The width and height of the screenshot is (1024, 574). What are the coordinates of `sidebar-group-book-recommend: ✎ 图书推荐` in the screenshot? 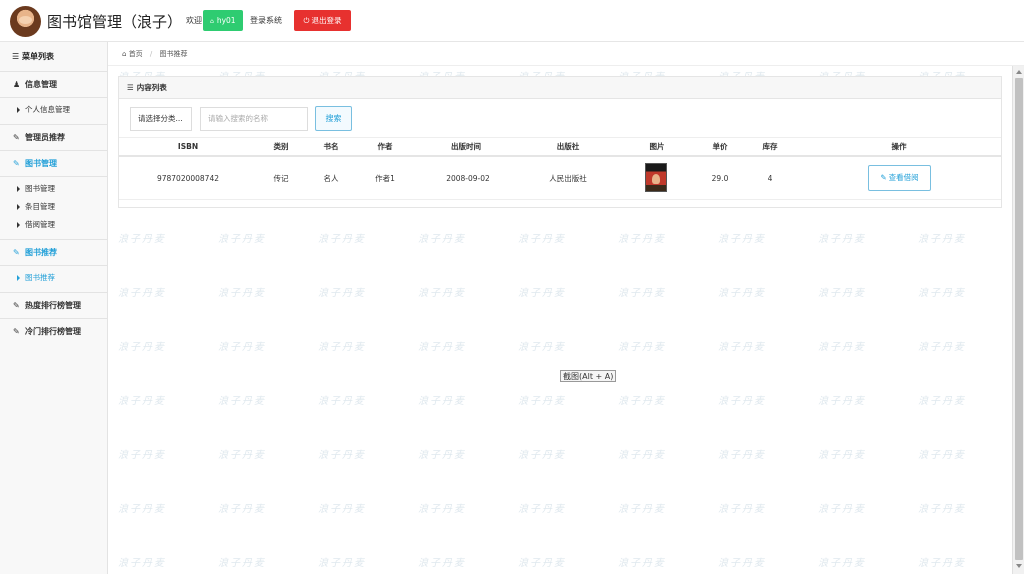 It's located at (53, 253).